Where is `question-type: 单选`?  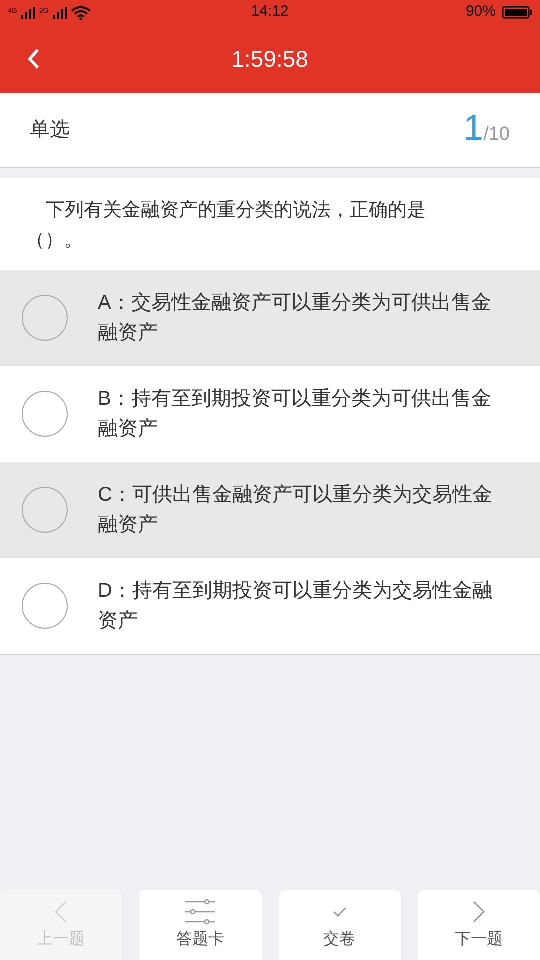 question-type: 单选 is located at coordinates (50, 130).